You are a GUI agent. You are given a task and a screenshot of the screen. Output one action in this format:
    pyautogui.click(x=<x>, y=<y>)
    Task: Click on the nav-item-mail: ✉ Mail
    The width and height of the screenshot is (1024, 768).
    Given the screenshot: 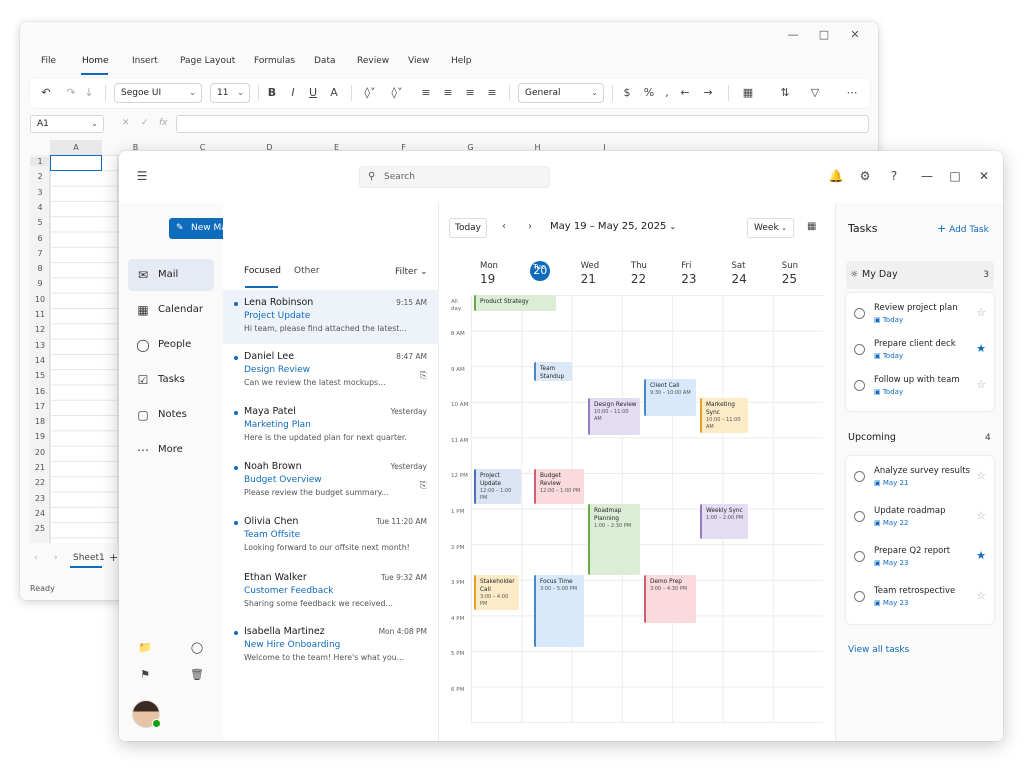 What is the action you would take?
    pyautogui.click(x=171, y=275)
    